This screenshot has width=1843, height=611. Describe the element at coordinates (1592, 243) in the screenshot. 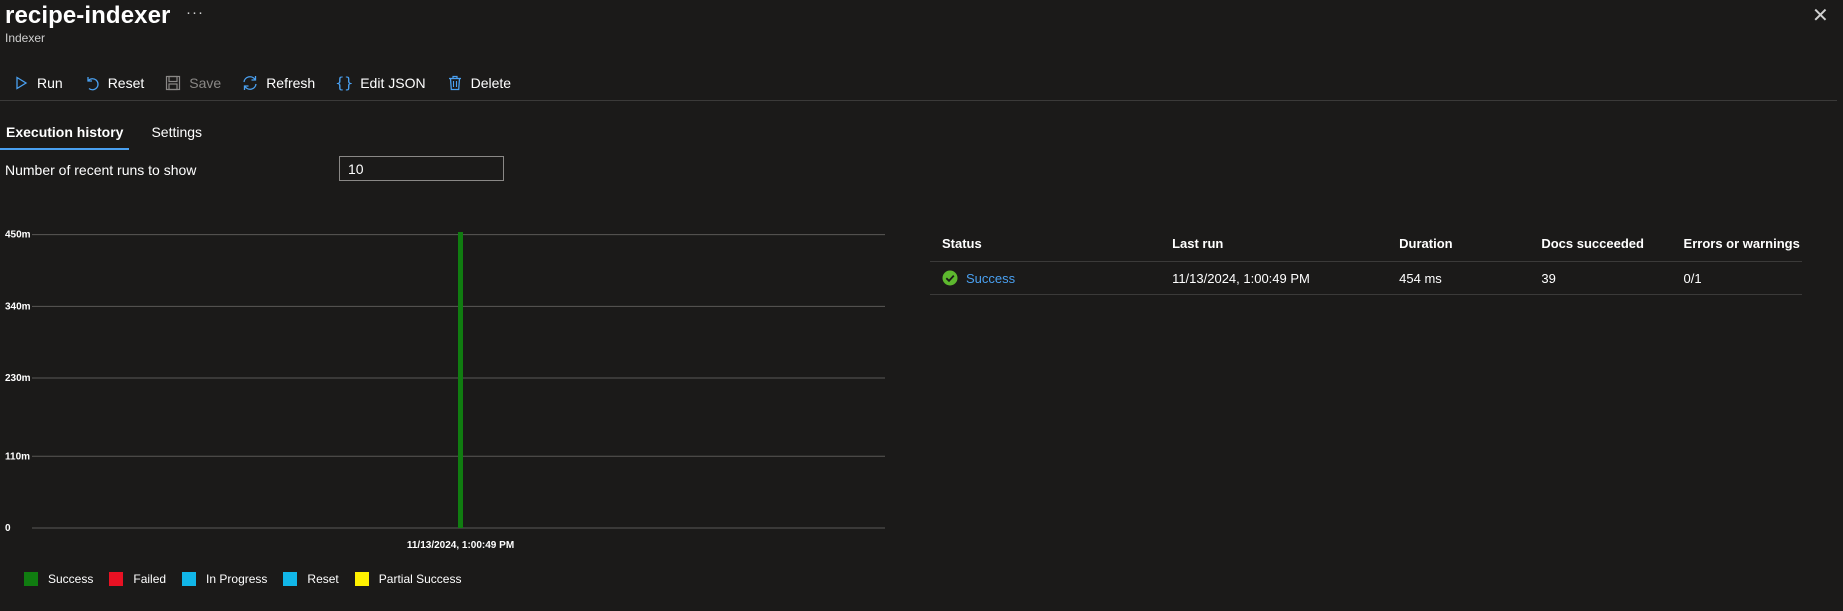

I see `header-docs-succeeded: Docs succeeded` at that location.